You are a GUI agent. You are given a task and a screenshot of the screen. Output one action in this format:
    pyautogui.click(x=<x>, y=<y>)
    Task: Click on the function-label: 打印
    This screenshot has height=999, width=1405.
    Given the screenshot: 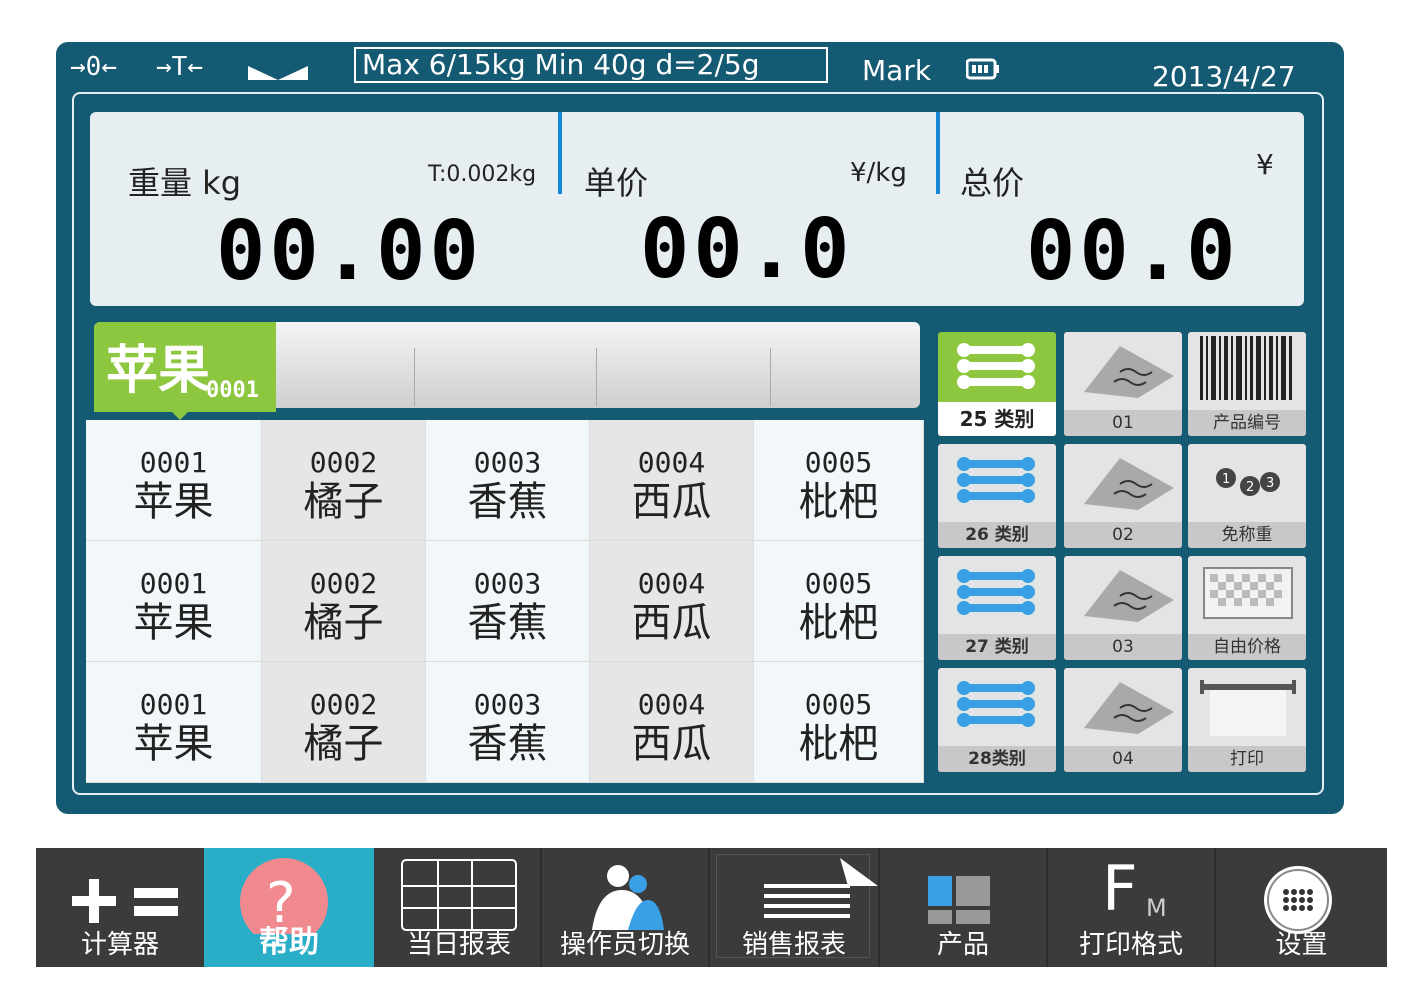 What is the action you would take?
    pyautogui.click(x=1247, y=759)
    